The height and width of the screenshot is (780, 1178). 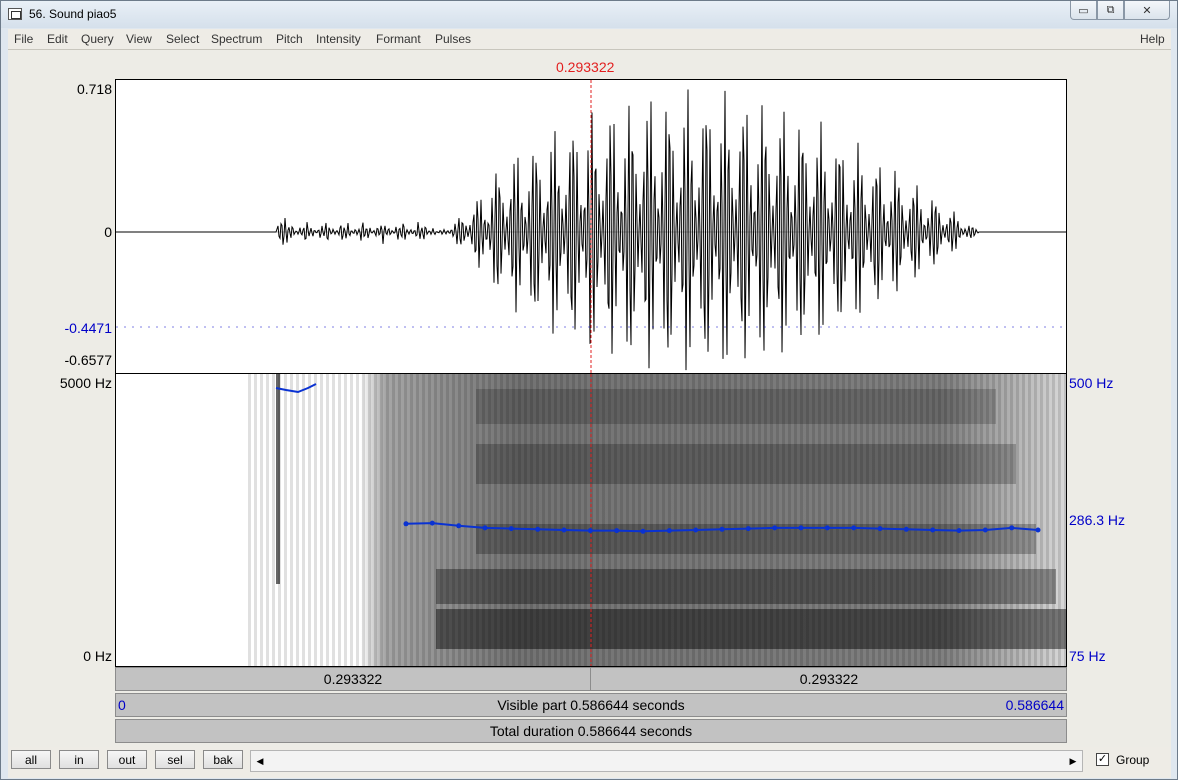 I want to click on total-duration-bar: Total duration 0.586644 seconds, so click(x=591, y=731).